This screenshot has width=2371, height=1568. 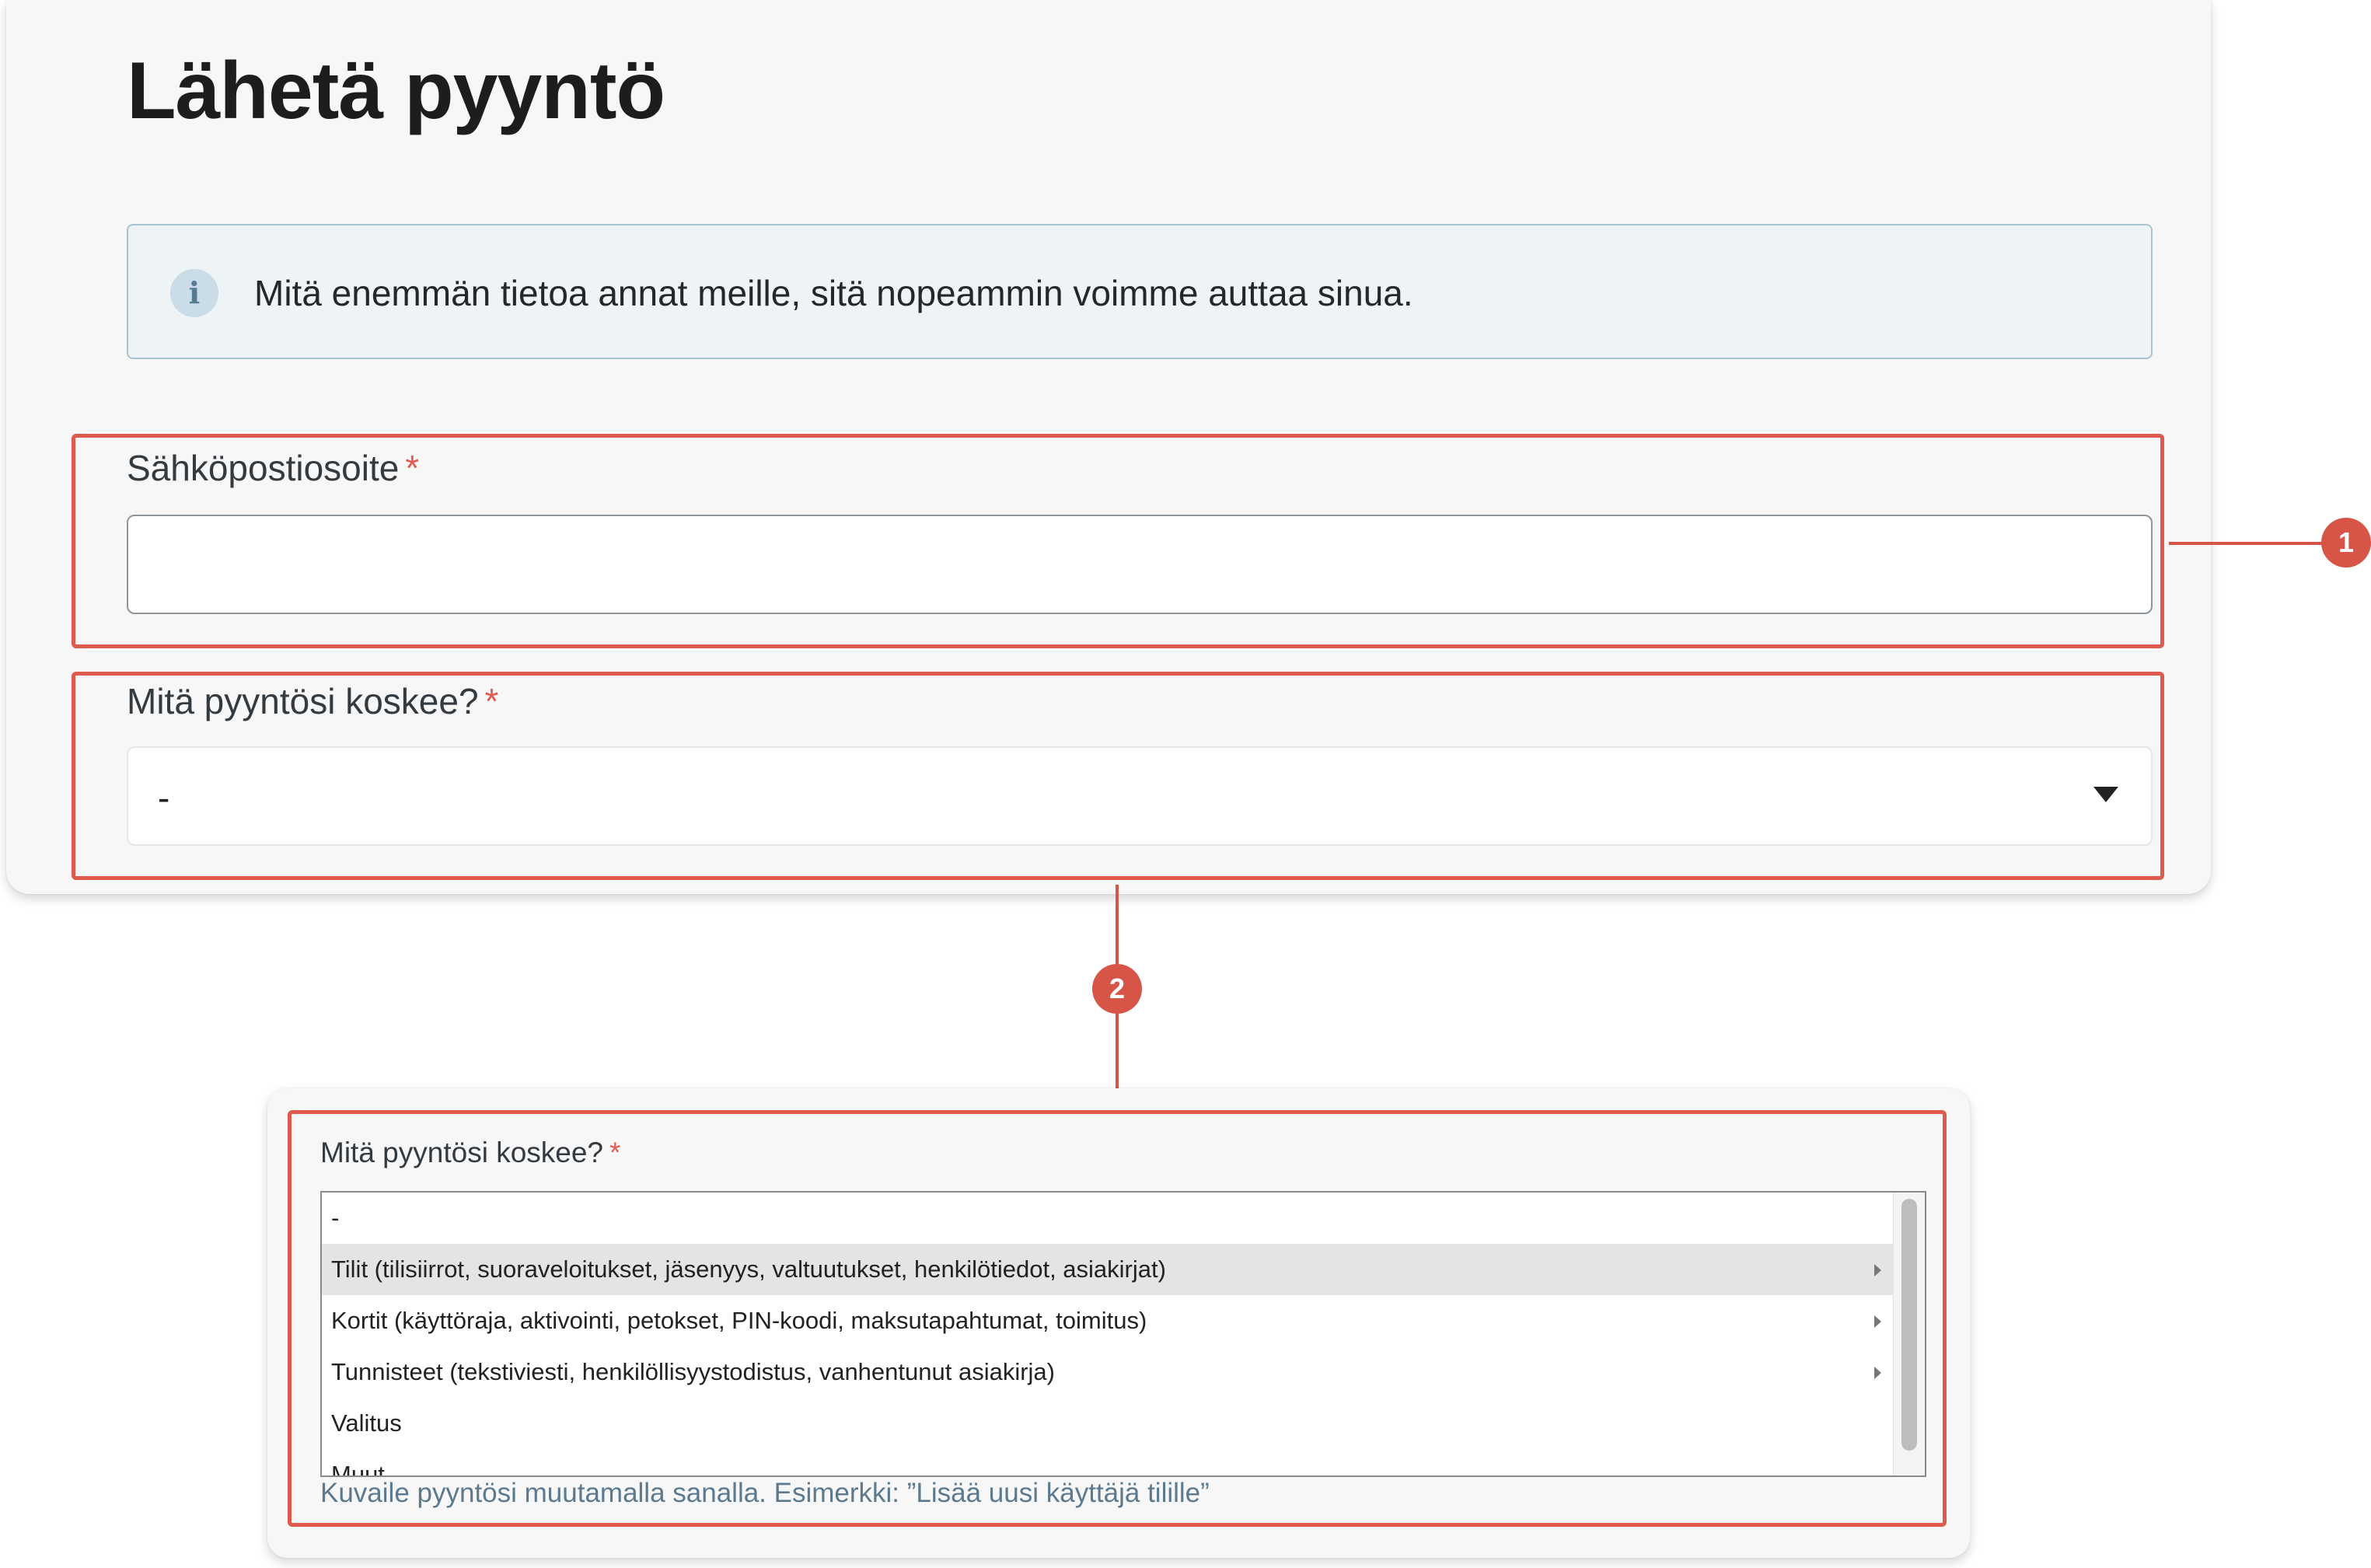 What do you see at coordinates (1117, 924) in the screenshot?
I see `callout-line-2-top` at bounding box center [1117, 924].